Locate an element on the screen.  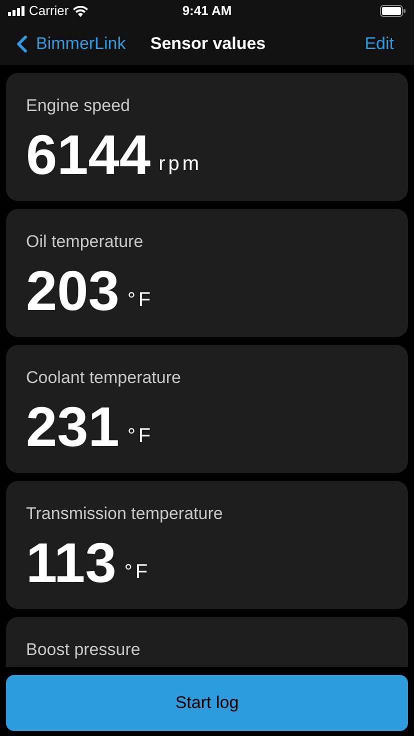
signal-icon is located at coordinates (16, 11).